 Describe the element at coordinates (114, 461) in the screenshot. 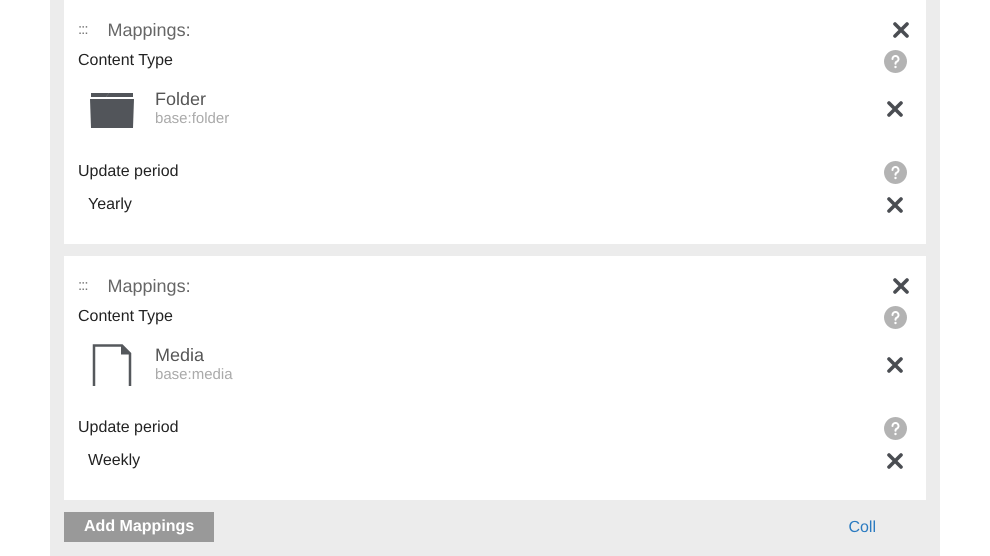

I see `update-period-value: Weekly` at that location.